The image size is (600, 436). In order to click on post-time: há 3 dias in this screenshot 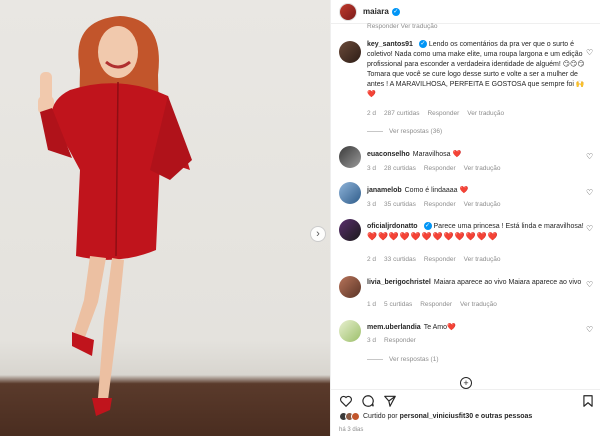, I will do `click(351, 430)`.